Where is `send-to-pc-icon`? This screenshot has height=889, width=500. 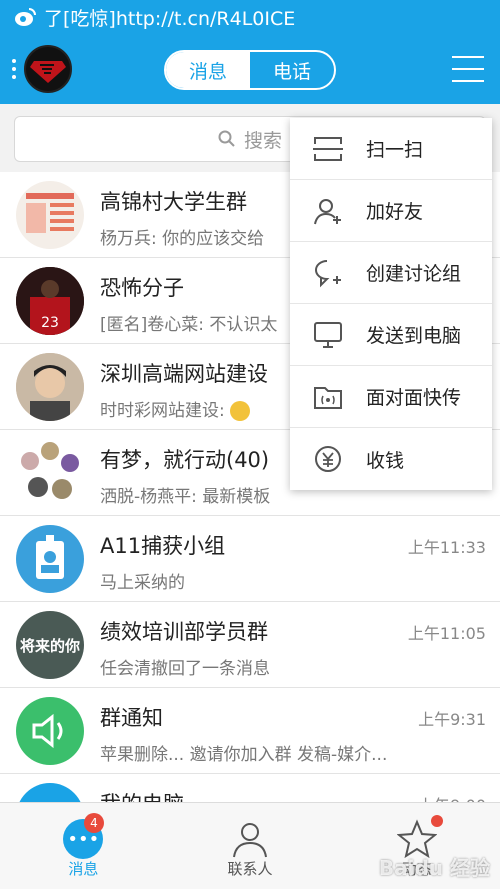 send-to-pc-icon is located at coordinates (328, 334).